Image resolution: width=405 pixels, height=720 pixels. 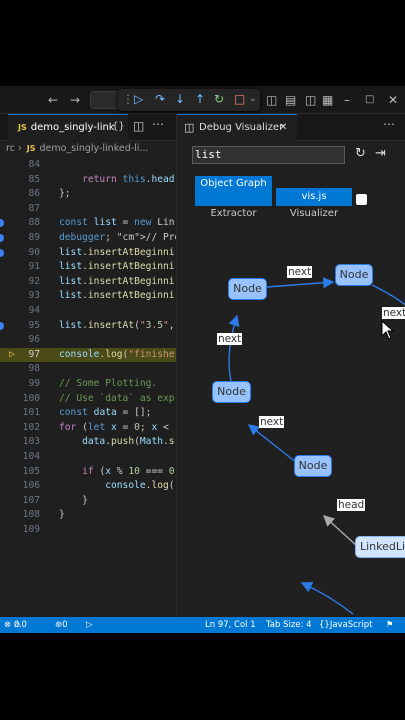 I want to click on tab-debug-visualizer: ◫ Debug Visualizer ✕, so click(x=237, y=127).